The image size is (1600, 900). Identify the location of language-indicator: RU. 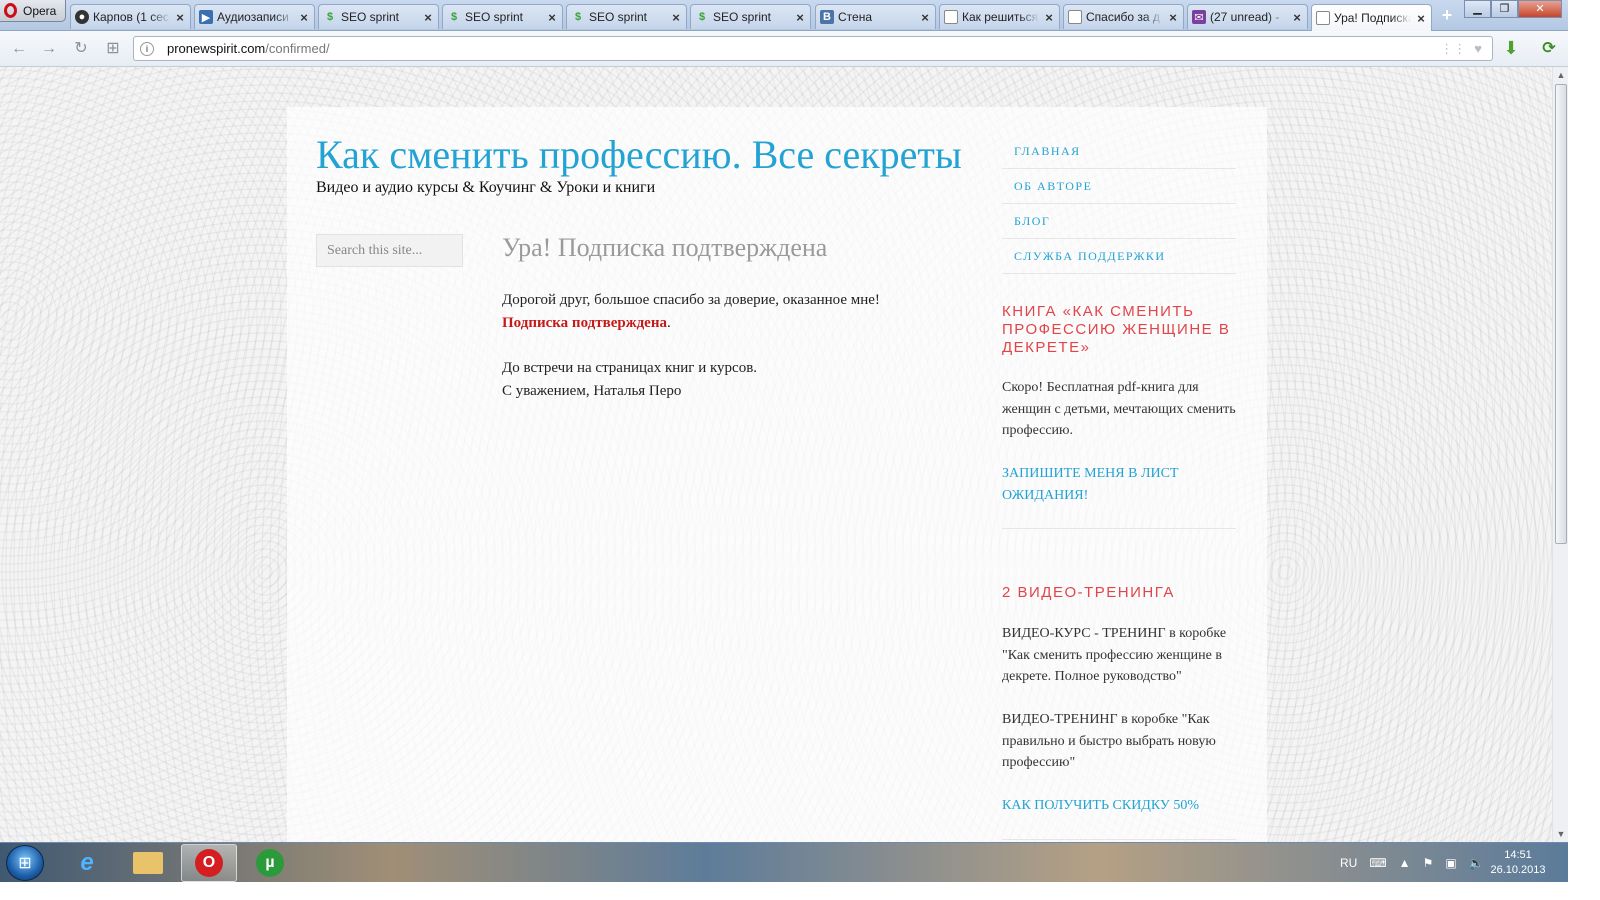
(1348, 863).